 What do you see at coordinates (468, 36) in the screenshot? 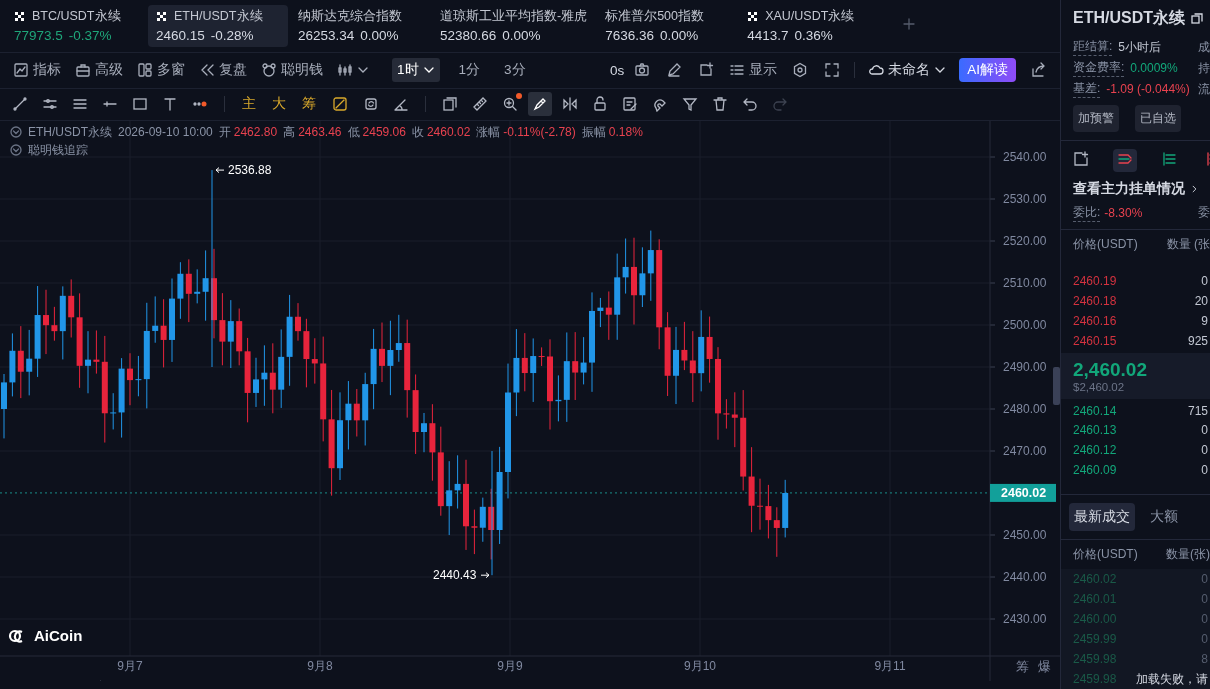
I see `ticker-price: 52380.66` at bounding box center [468, 36].